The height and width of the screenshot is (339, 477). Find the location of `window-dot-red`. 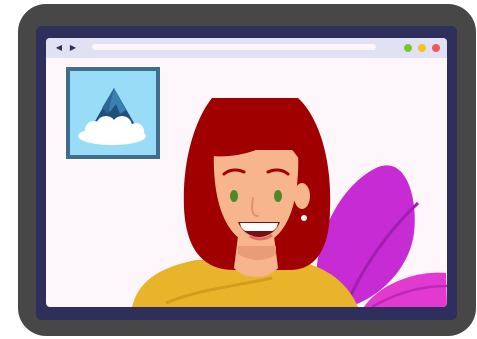

window-dot-red is located at coordinates (436, 48).